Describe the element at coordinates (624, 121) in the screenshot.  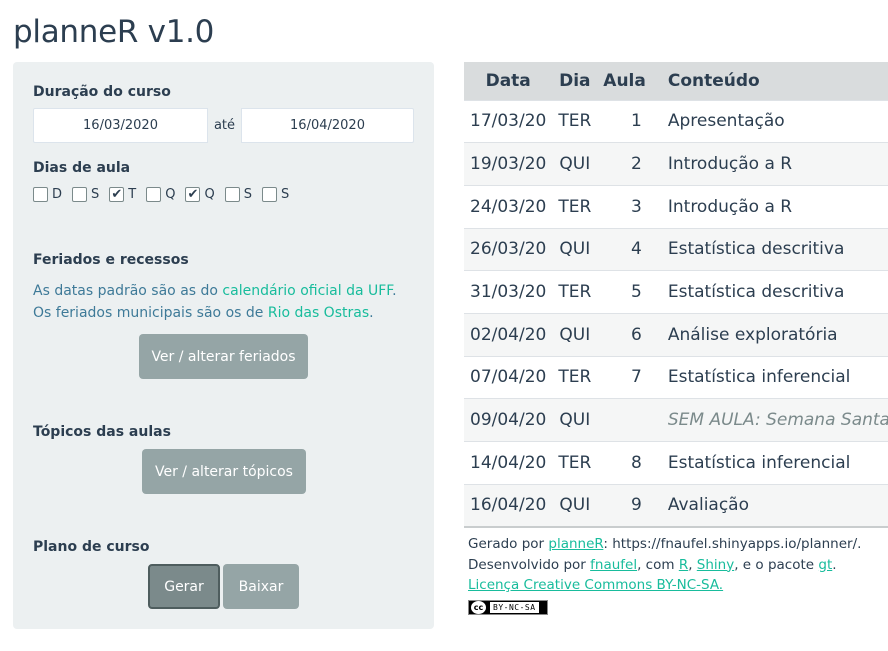
I see `cell-class-number: 1` at that location.